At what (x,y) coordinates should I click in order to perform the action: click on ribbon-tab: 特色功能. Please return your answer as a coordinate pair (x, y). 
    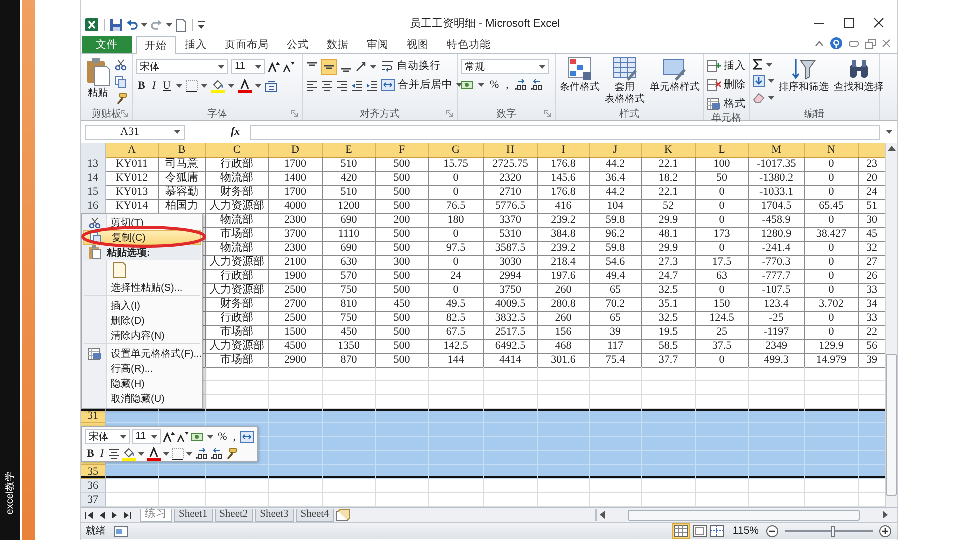
    Looking at the image, I should click on (469, 44).